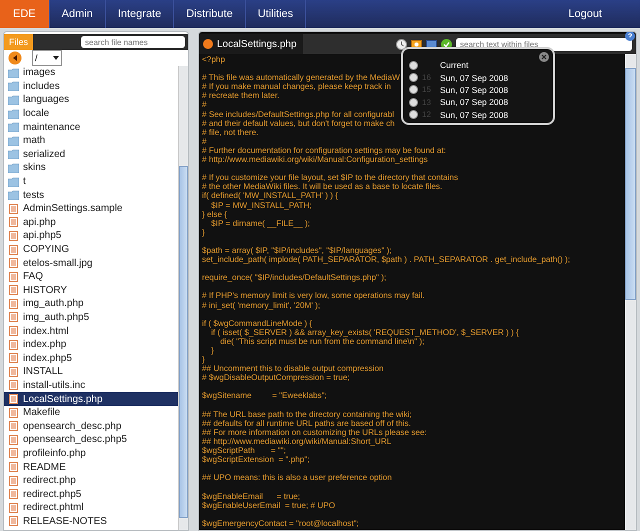 The image size is (640, 531). Describe the element at coordinates (257, 323) in the screenshot. I see `code-line: if ( $wgCommandLineMode ) {` at that location.